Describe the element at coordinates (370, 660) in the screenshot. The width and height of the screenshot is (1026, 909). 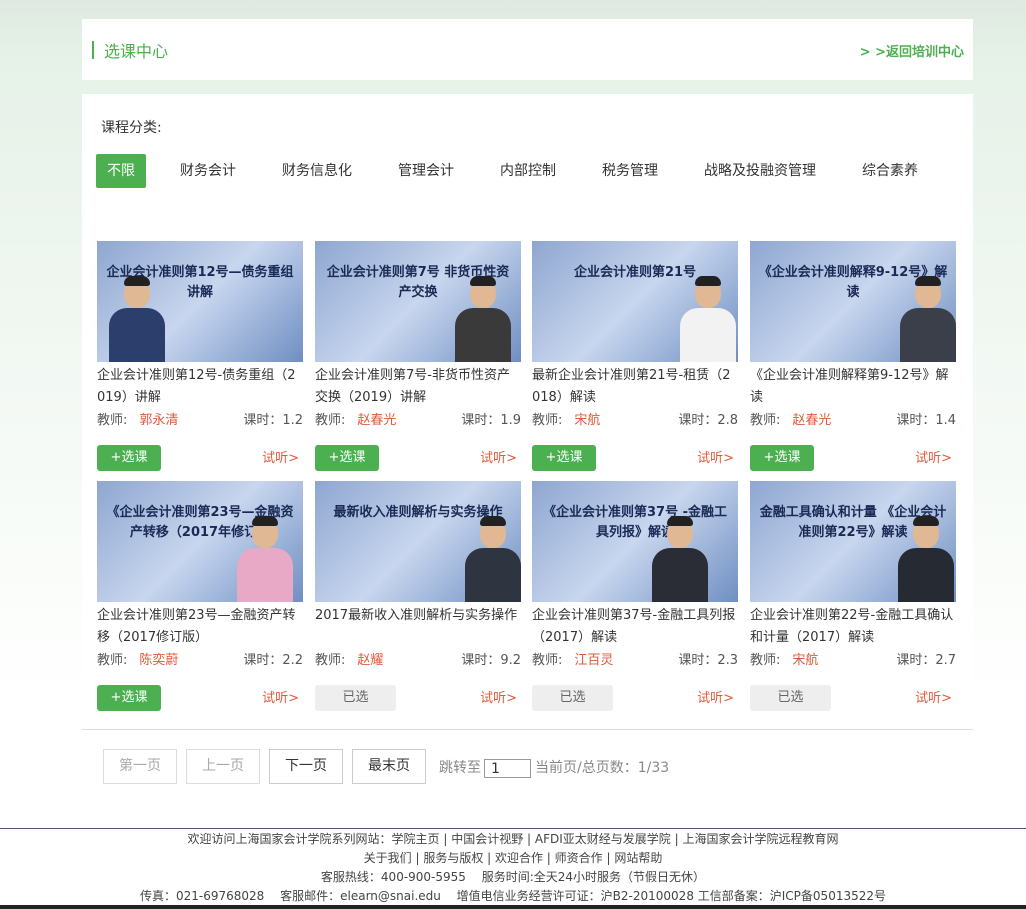
I see `teacher-name: 赵耀` at that location.